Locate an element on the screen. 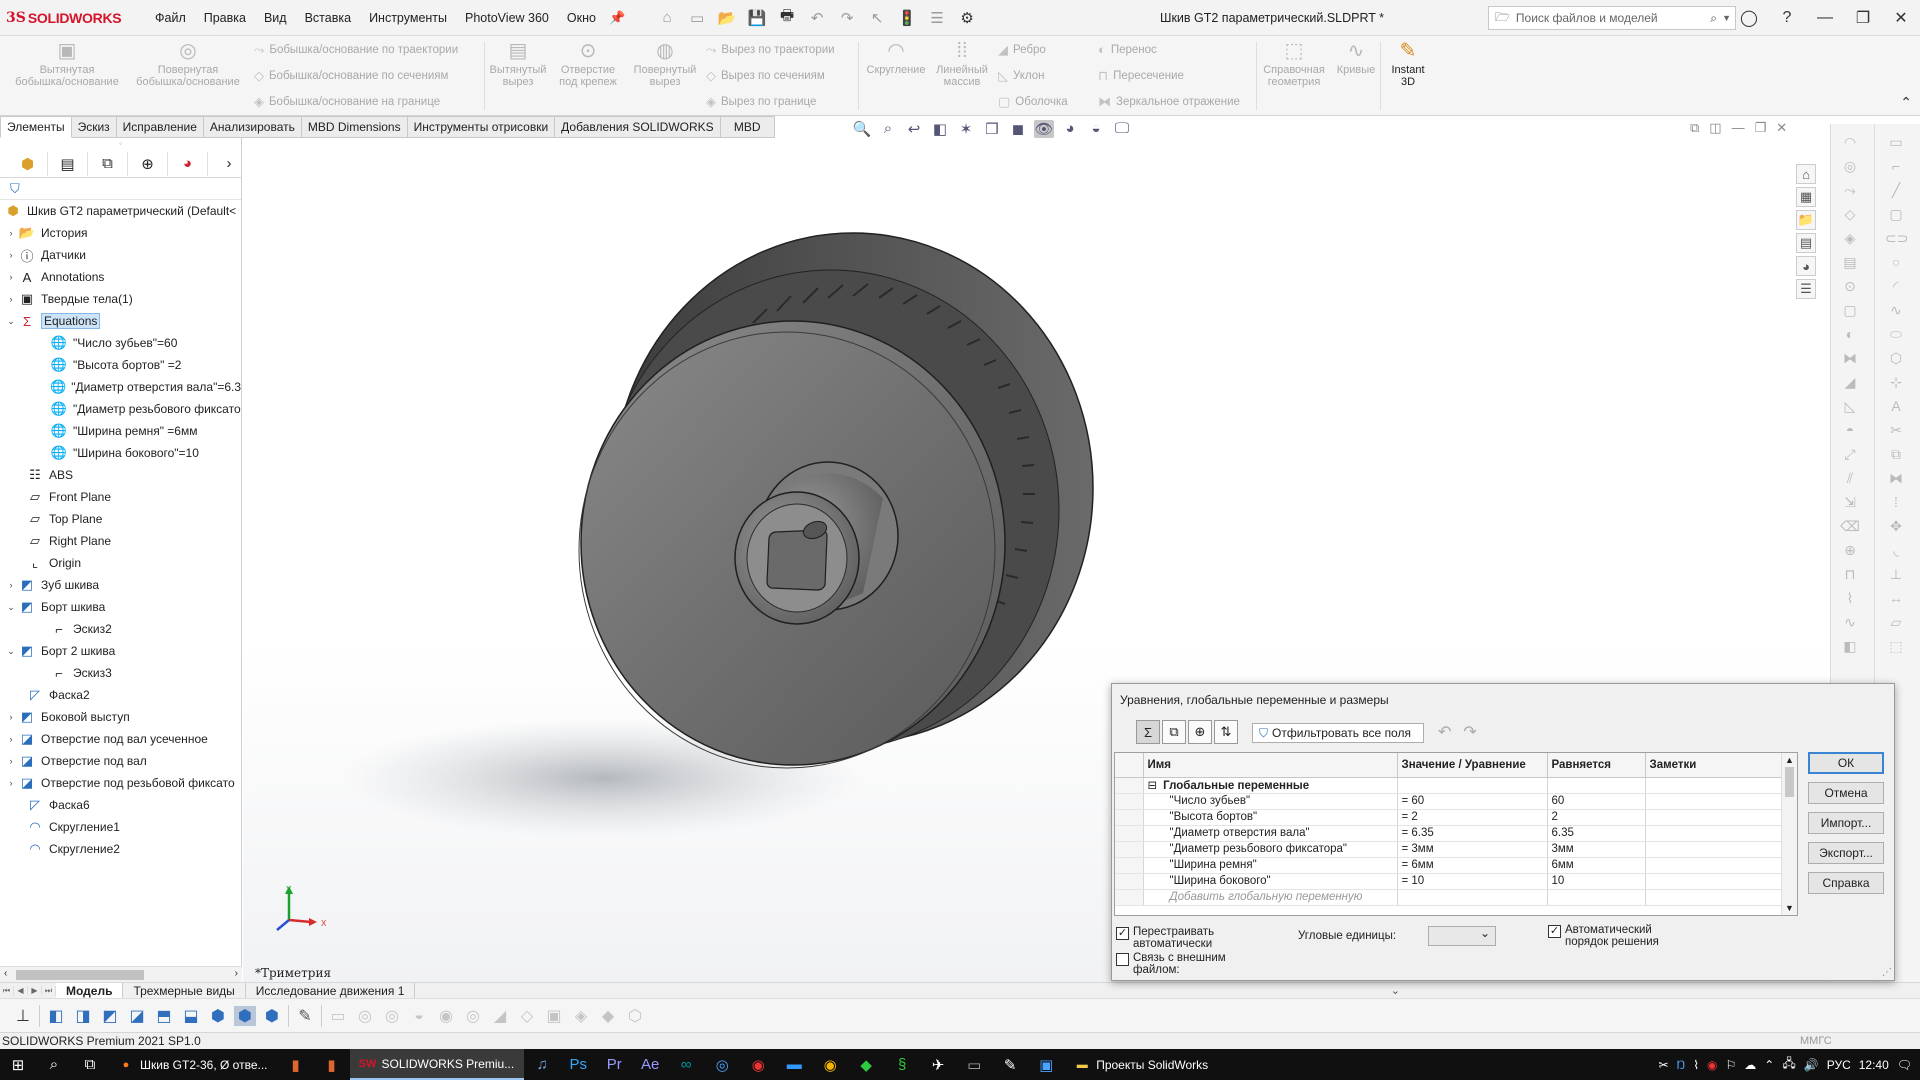  design-library-icon: ▦ is located at coordinates (1806, 197).